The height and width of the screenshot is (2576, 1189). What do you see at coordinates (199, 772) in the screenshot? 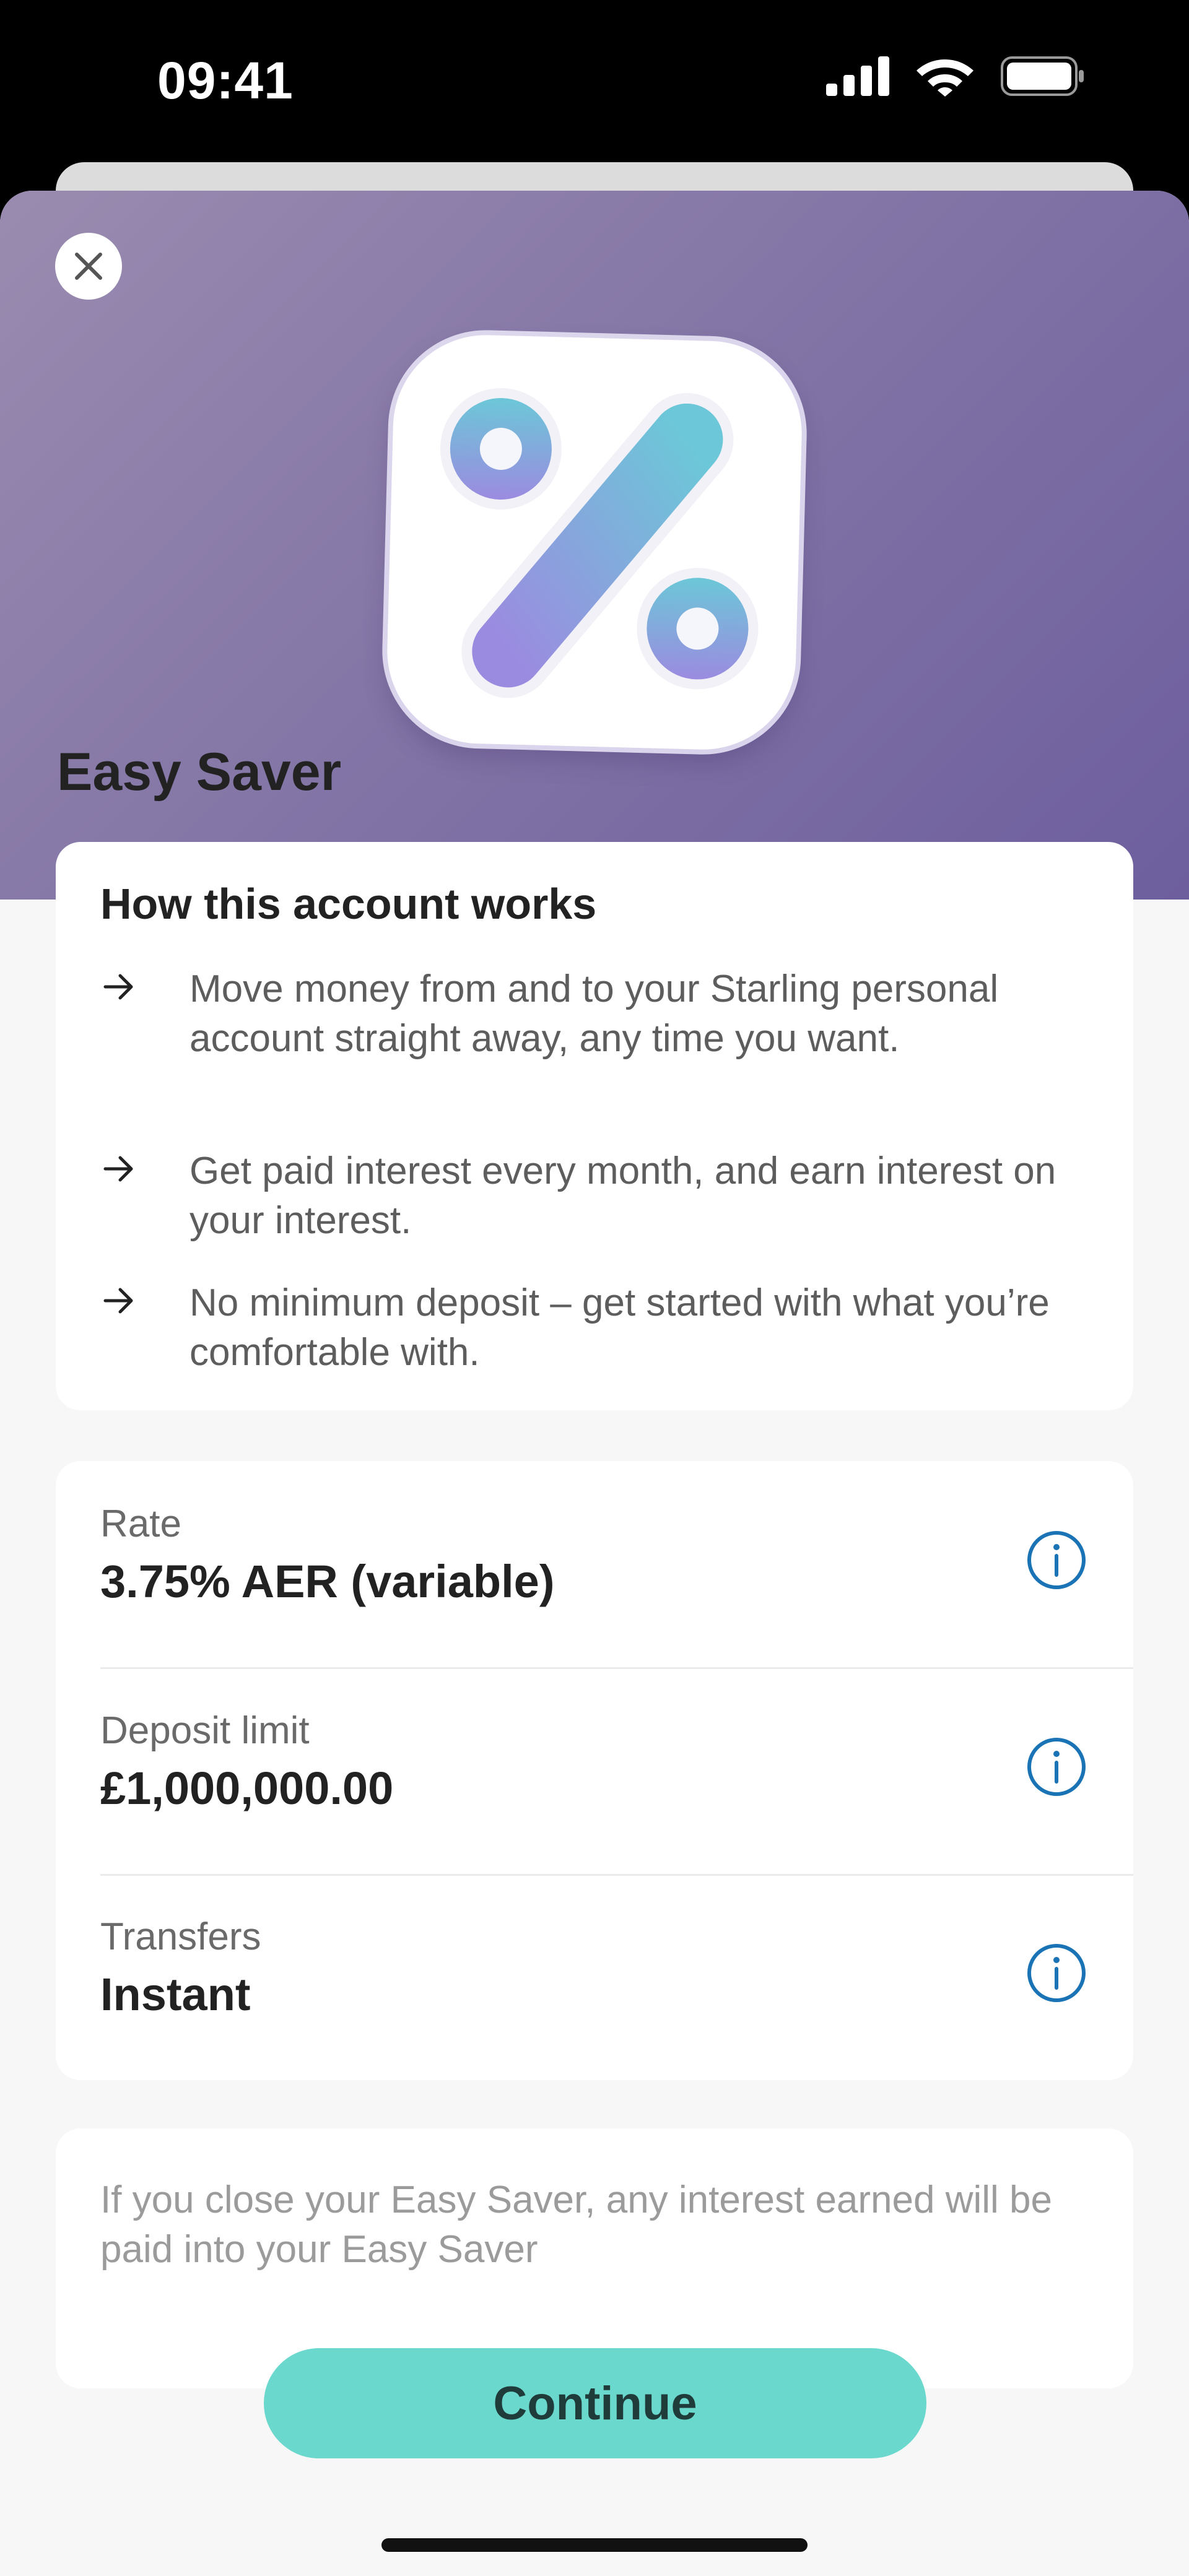
I see `page-title: Easy Saver` at bounding box center [199, 772].